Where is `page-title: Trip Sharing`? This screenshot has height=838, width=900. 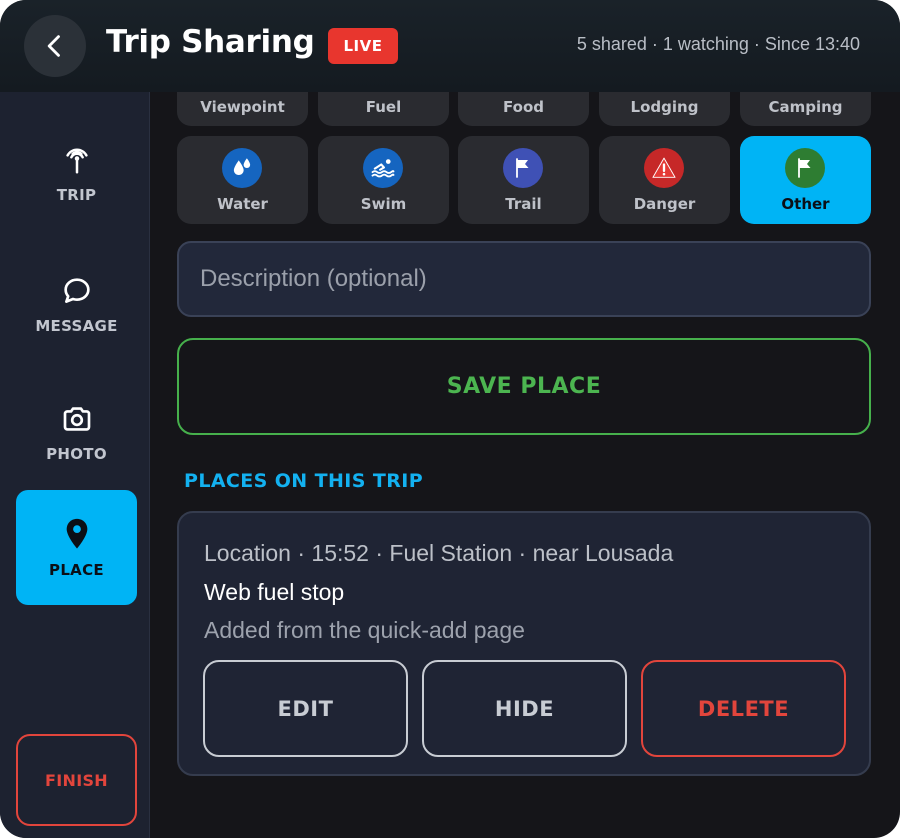 page-title: Trip Sharing is located at coordinates (210, 42).